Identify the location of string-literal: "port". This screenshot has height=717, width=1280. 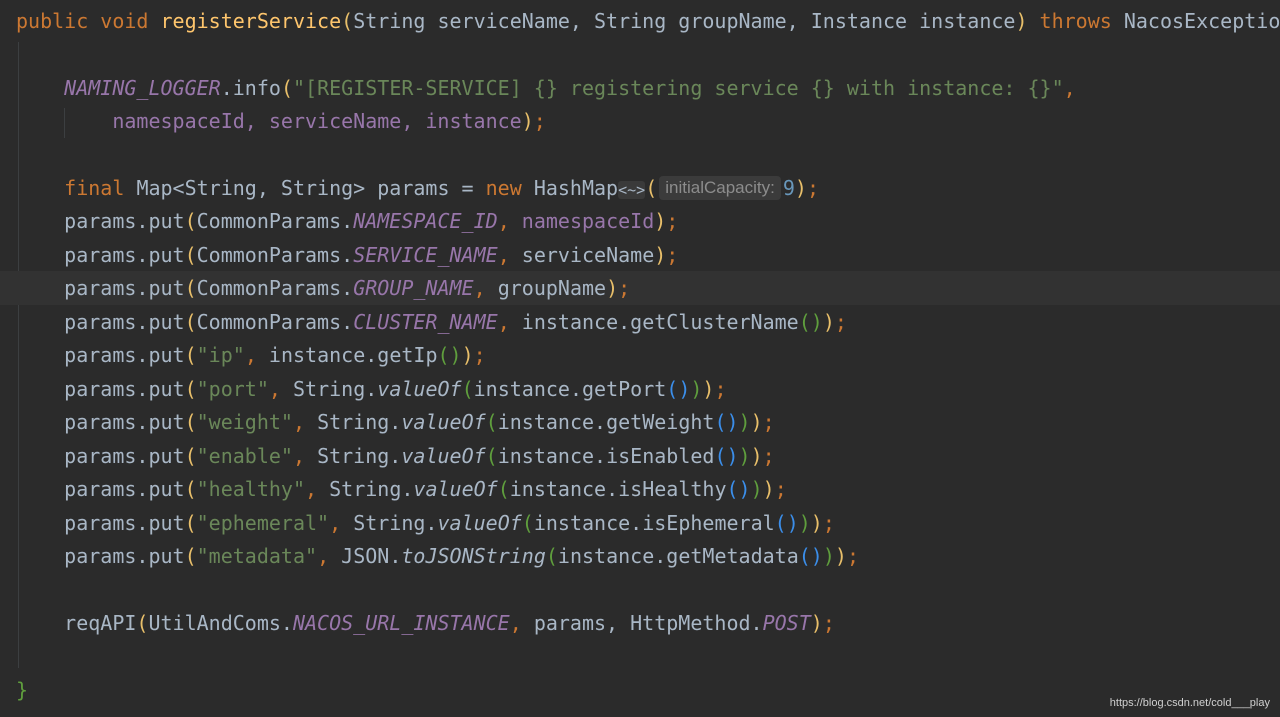
(232, 389).